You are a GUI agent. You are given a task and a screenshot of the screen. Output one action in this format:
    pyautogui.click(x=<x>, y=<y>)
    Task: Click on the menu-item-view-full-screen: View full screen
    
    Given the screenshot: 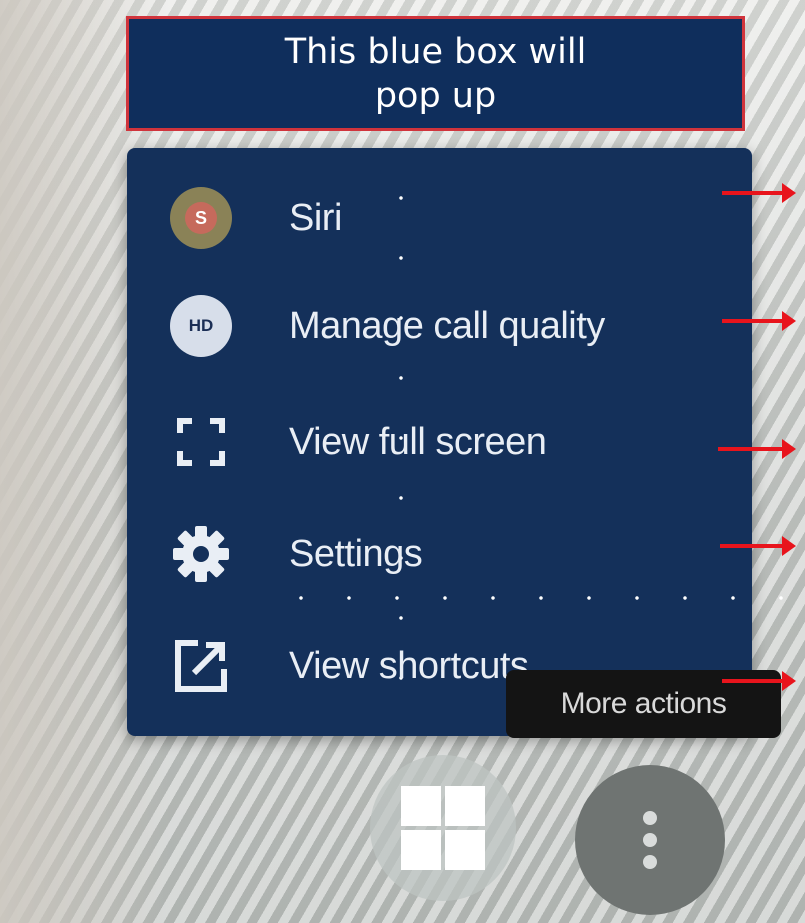 What is the action you would take?
    pyautogui.click(x=439, y=442)
    